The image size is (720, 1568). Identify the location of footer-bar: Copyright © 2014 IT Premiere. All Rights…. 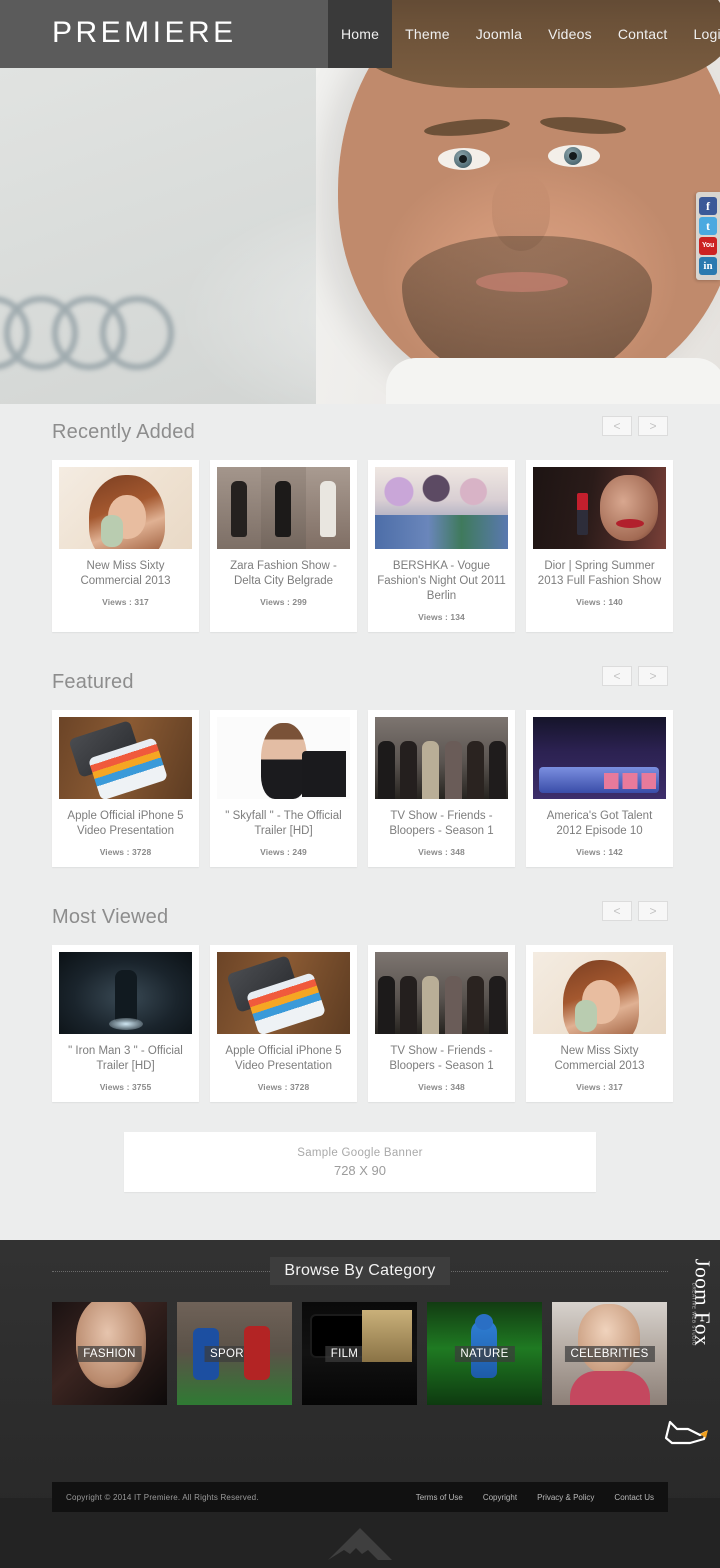
(360, 1497).